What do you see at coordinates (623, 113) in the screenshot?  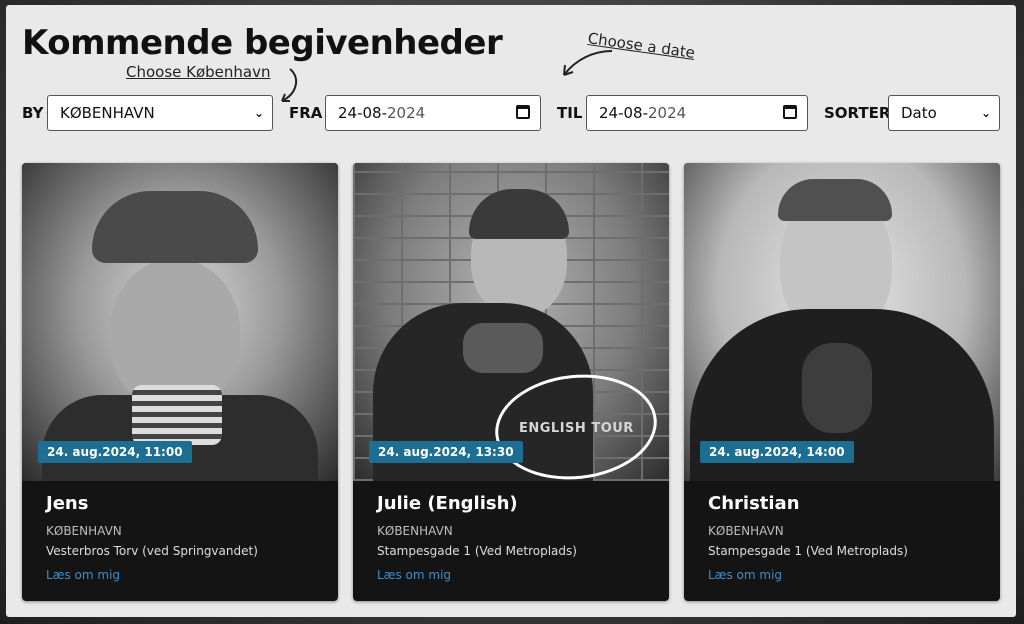 I see `to-date-day: 24-08-` at bounding box center [623, 113].